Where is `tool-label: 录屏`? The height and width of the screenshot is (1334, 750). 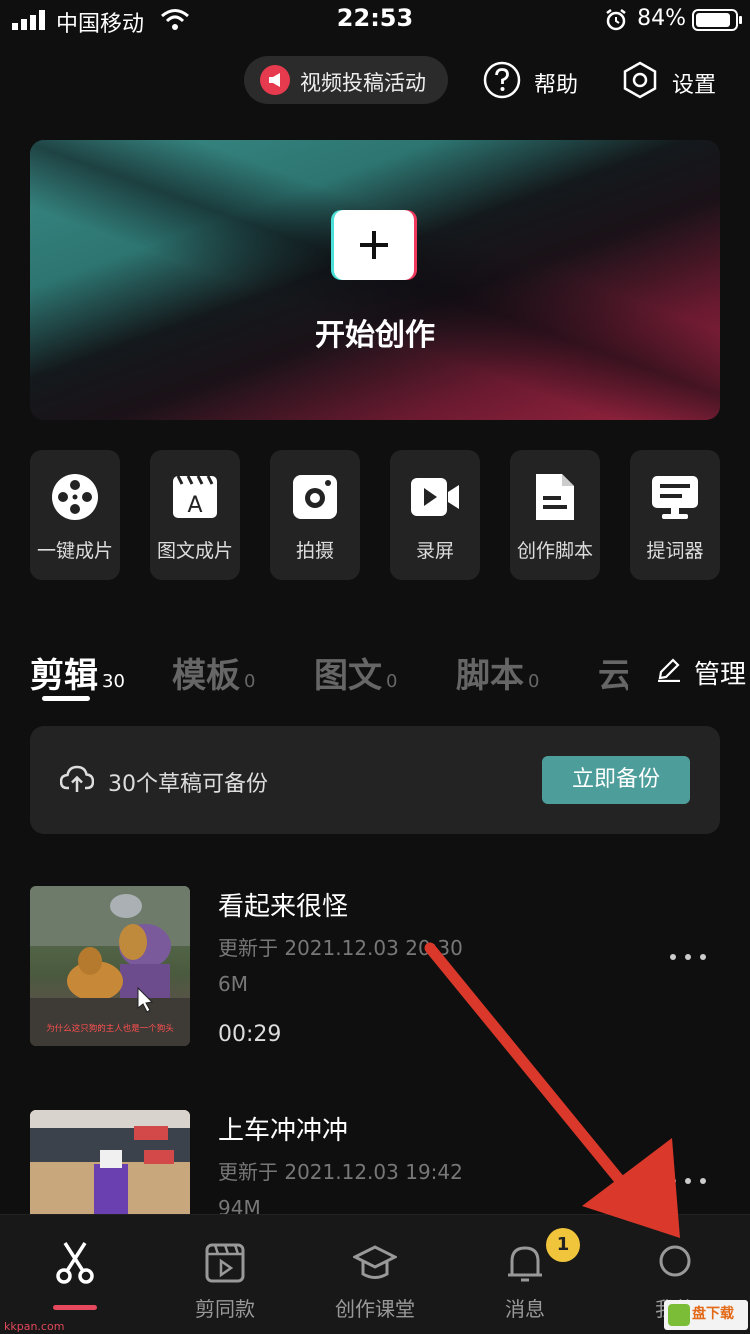 tool-label: 录屏 is located at coordinates (434, 551).